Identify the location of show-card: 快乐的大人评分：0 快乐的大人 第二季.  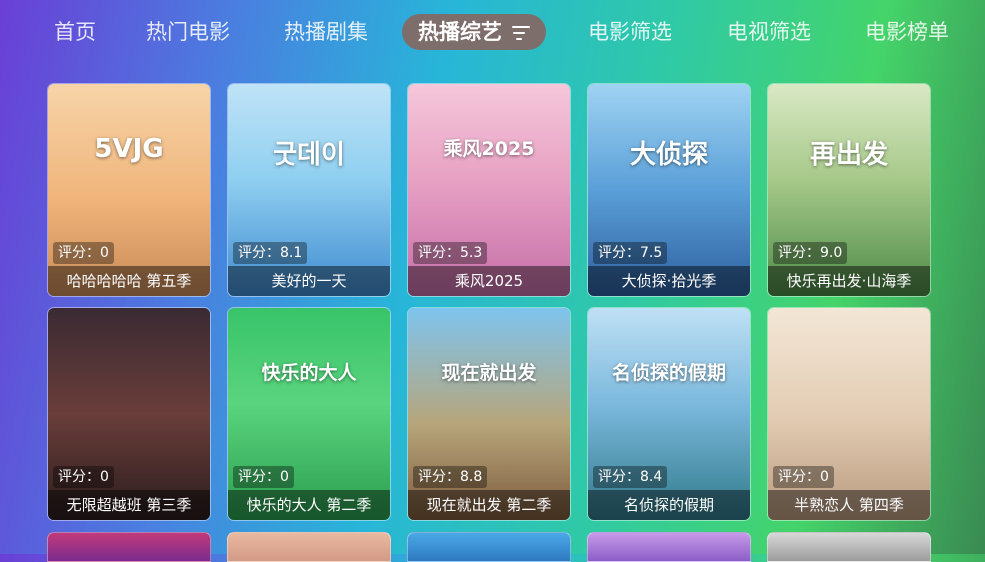
(309, 414).